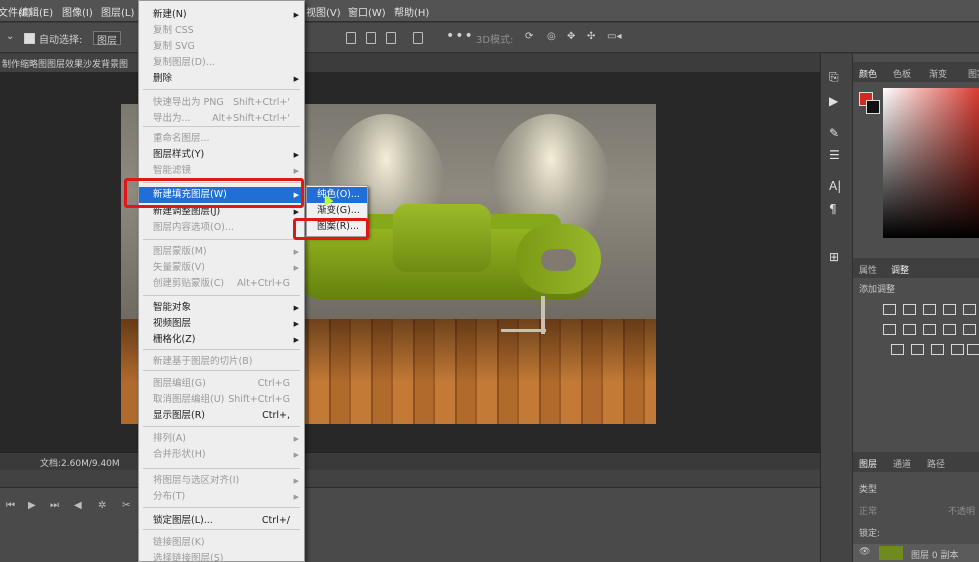 The height and width of the screenshot is (562, 979). What do you see at coordinates (891, 553) in the screenshot?
I see `layer-thumbnail` at bounding box center [891, 553].